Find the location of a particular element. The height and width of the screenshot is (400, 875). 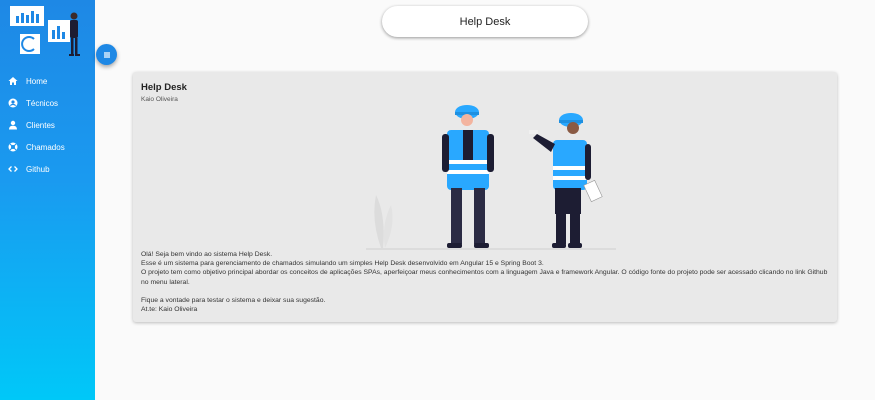

sidebar-item-tecnicos: Técnicos is located at coordinates (47, 103).